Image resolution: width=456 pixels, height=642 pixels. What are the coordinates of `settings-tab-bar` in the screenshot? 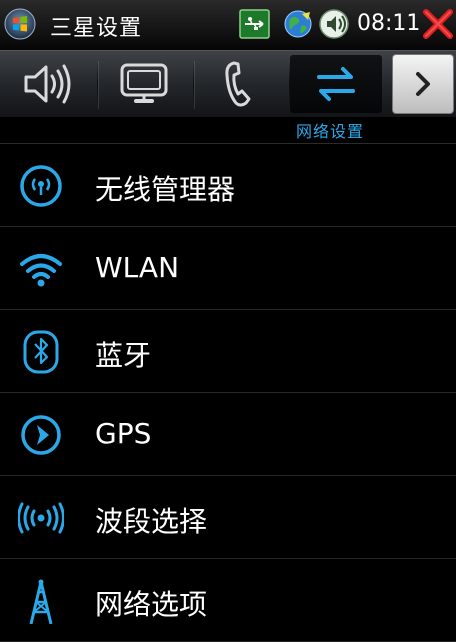 It's located at (228, 83).